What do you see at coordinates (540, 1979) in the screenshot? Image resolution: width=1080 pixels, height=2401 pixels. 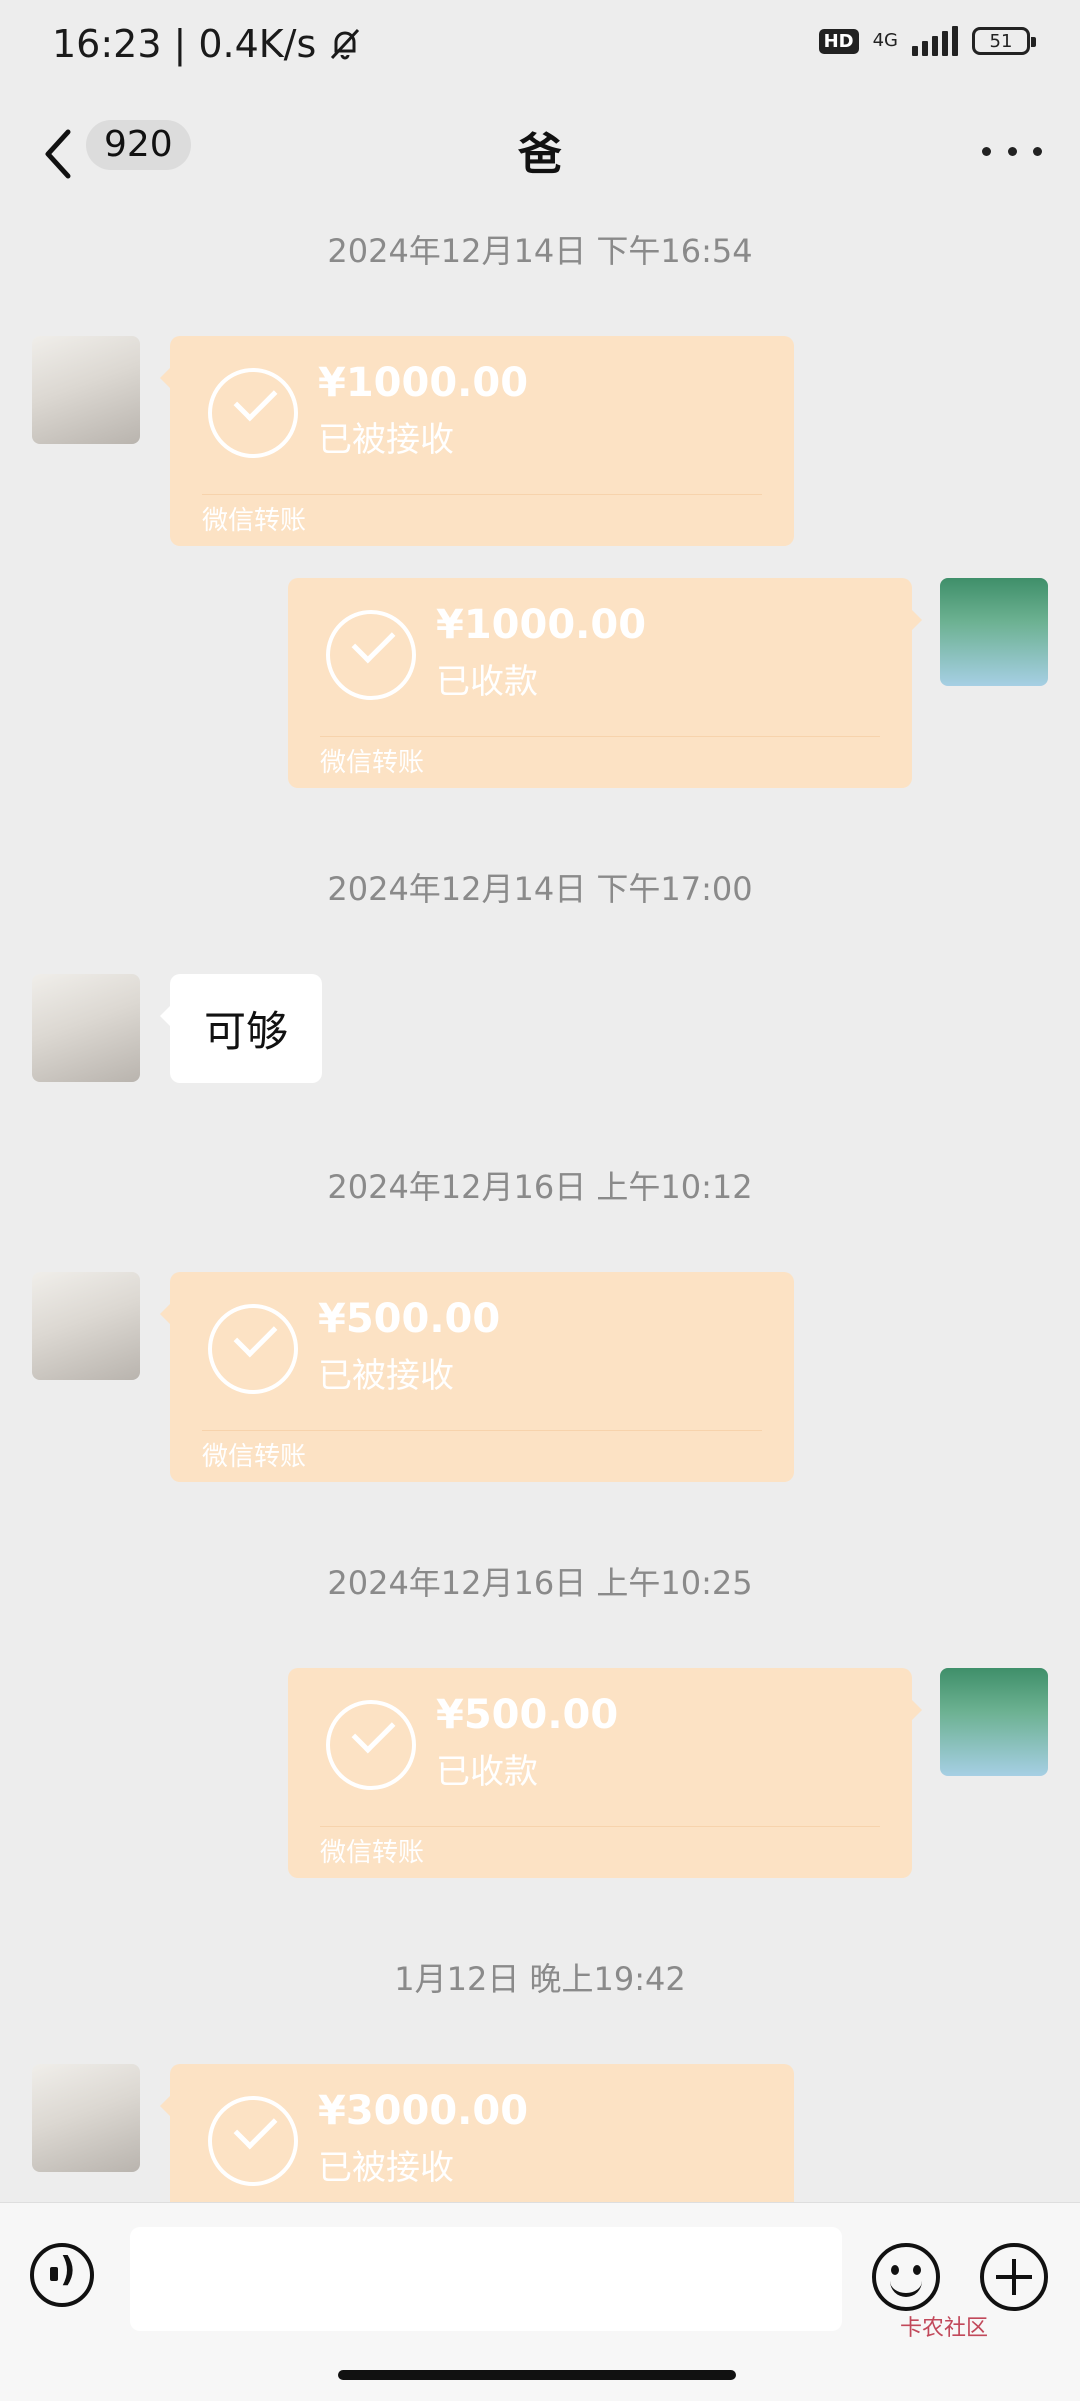 I see `message-timestamp: 1月12日 晚上19:42` at bounding box center [540, 1979].